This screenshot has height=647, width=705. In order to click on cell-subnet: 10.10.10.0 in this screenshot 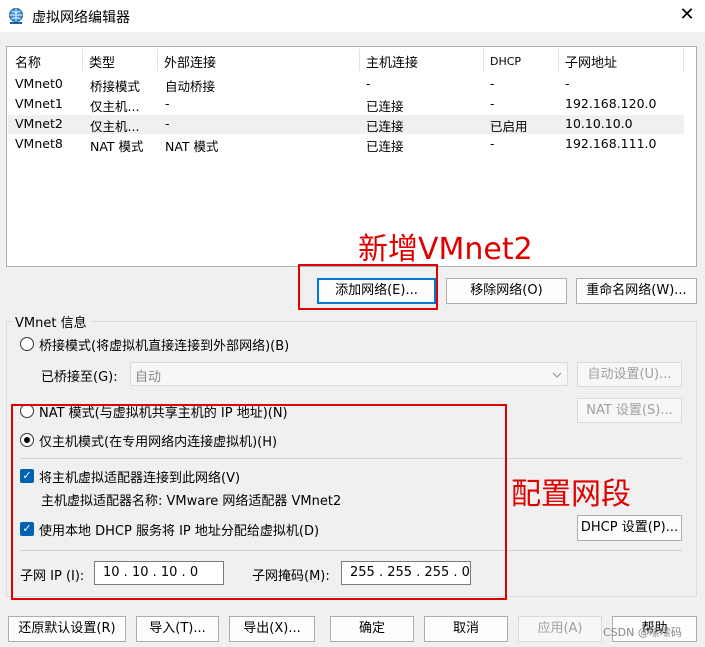, I will do `click(599, 123)`.